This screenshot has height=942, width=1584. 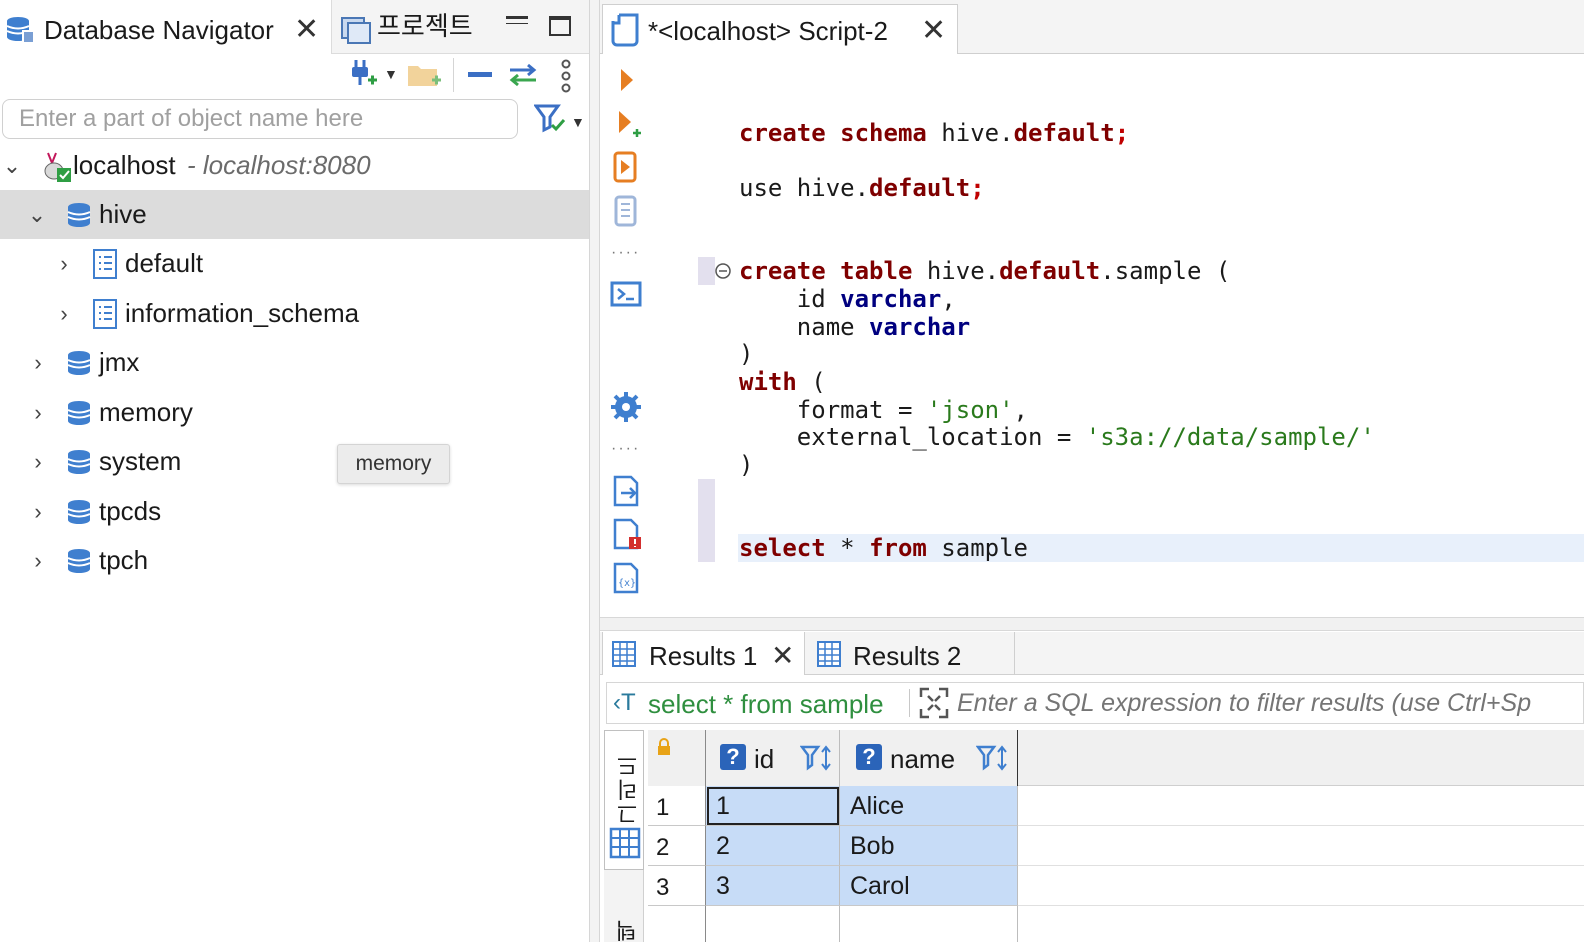 I want to click on tree-node-information-schema: › information_schema, so click(x=294, y=313).